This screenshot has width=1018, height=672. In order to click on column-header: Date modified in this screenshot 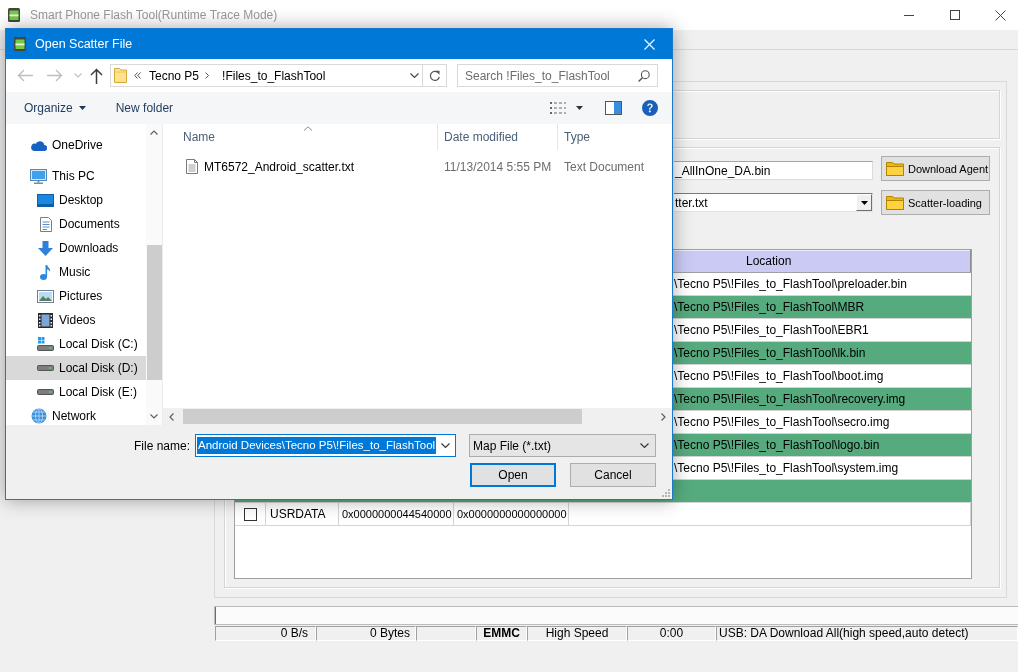, I will do `click(498, 137)`.